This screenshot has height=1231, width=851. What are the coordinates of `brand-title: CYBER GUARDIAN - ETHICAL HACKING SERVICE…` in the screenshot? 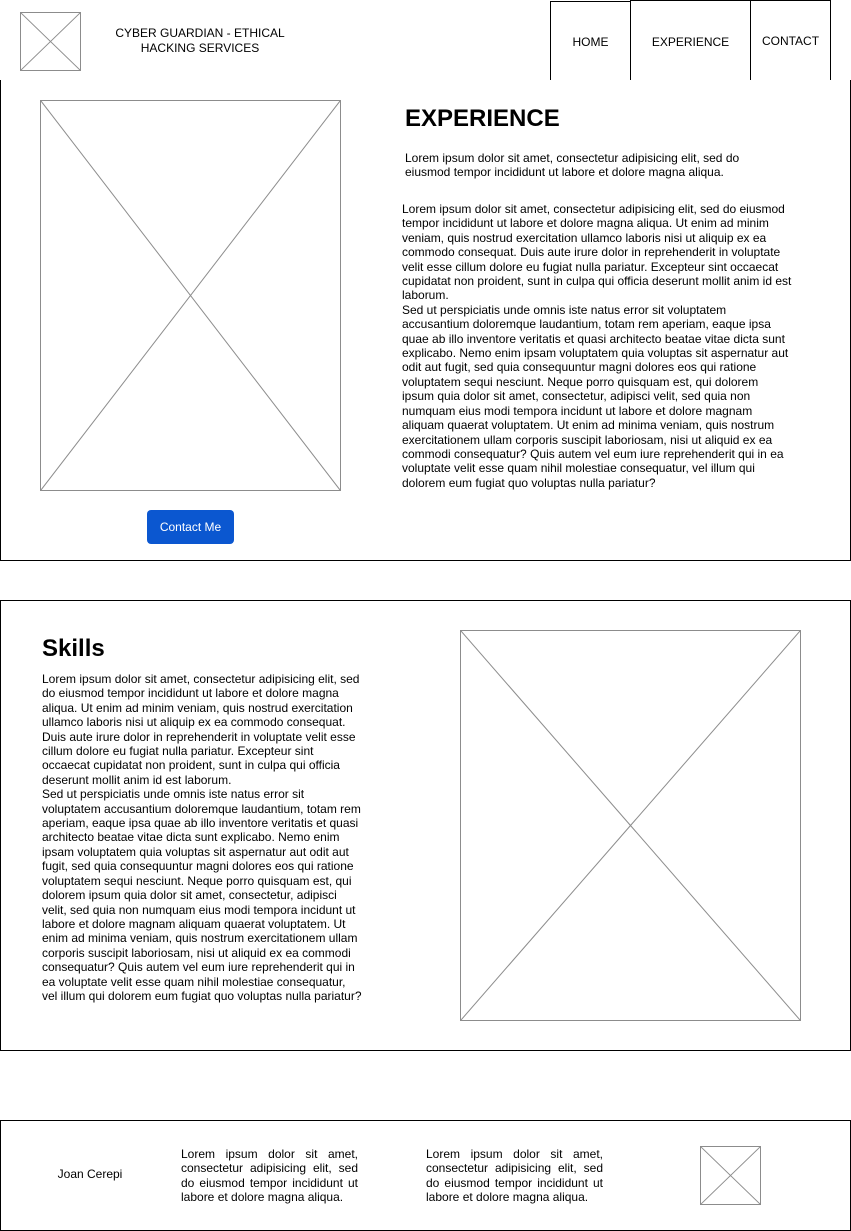 It's located at (200, 41).